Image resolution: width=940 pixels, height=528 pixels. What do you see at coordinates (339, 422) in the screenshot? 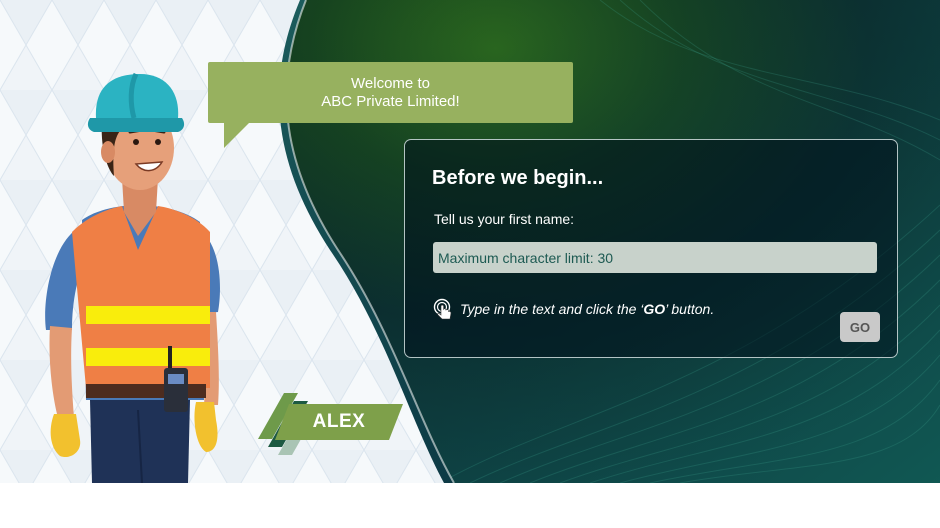
I see `character-name-tag: ALEX` at bounding box center [339, 422].